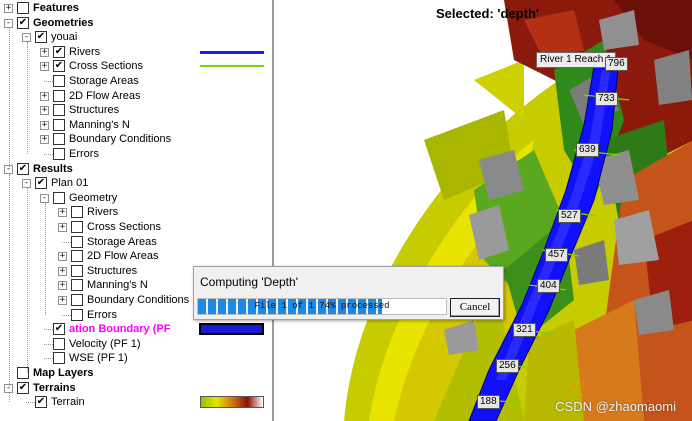  What do you see at coordinates (475, 307) in the screenshot?
I see `cancel-button: Cancel` at bounding box center [475, 307].